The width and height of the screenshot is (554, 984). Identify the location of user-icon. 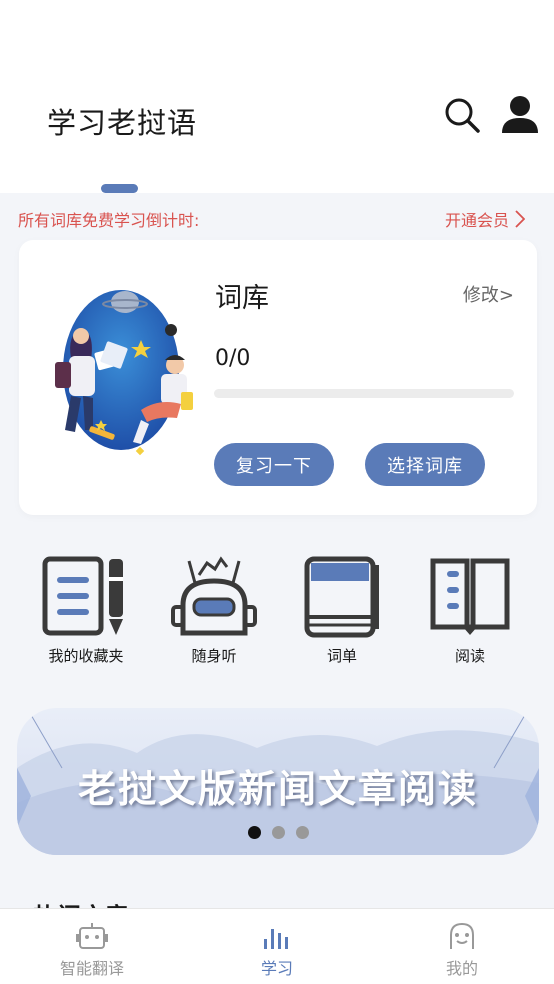
(520, 115).